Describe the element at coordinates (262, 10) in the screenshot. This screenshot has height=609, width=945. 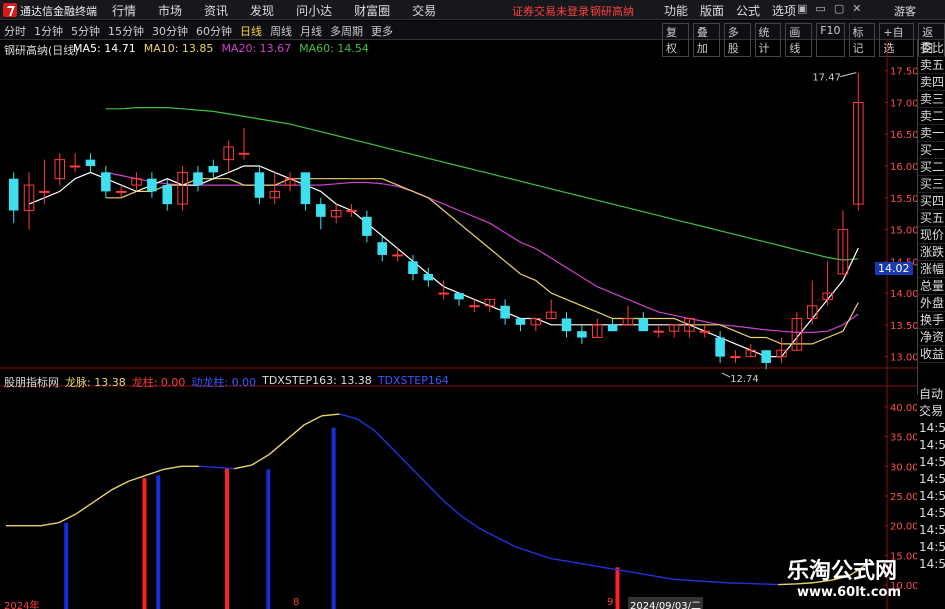
I see `menu-item-discover: 发现` at that location.